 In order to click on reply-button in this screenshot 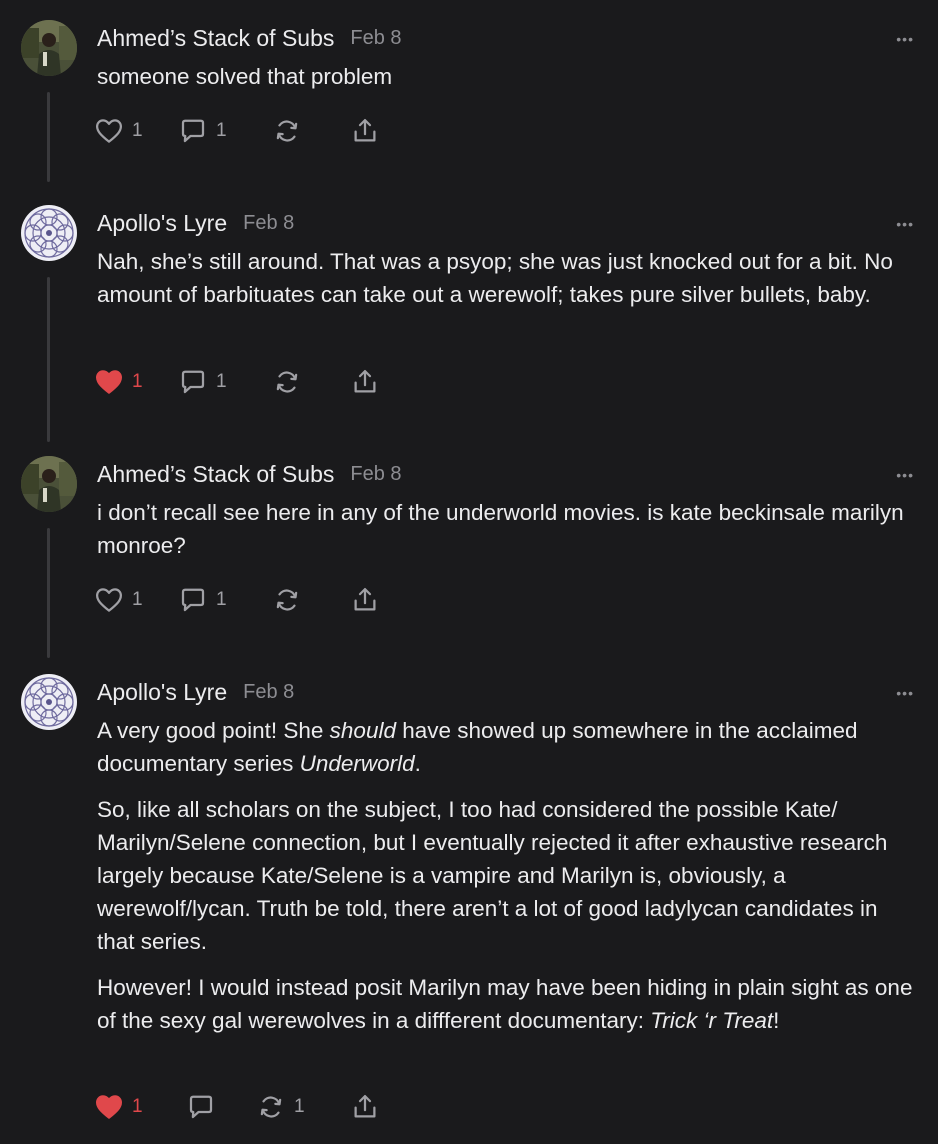, I will do `click(201, 1107)`.